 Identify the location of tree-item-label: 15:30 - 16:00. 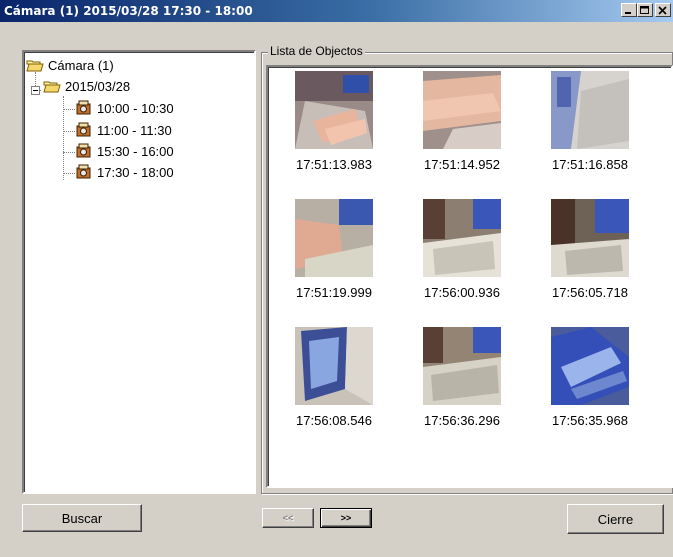
(135, 151).